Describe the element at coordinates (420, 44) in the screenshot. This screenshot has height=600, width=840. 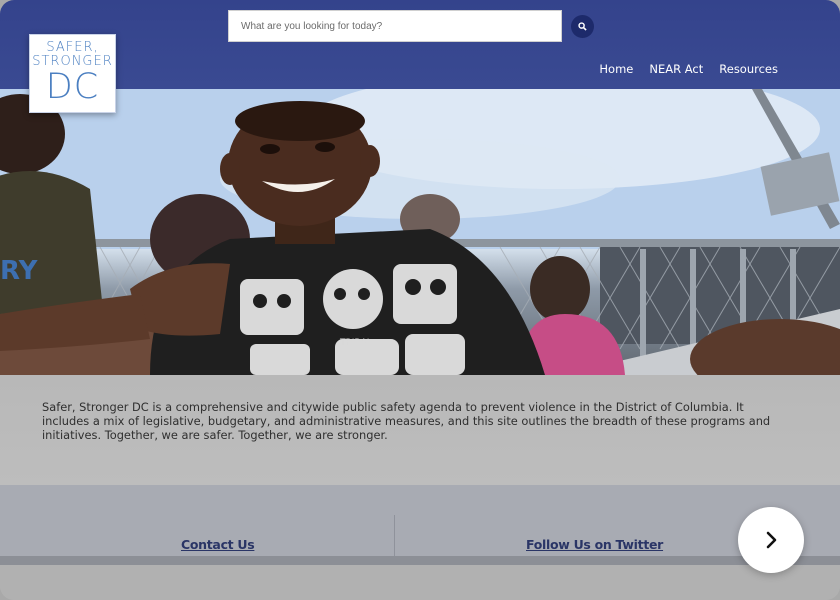
I see `site-header: Home NEAR Act Resources` at that location.